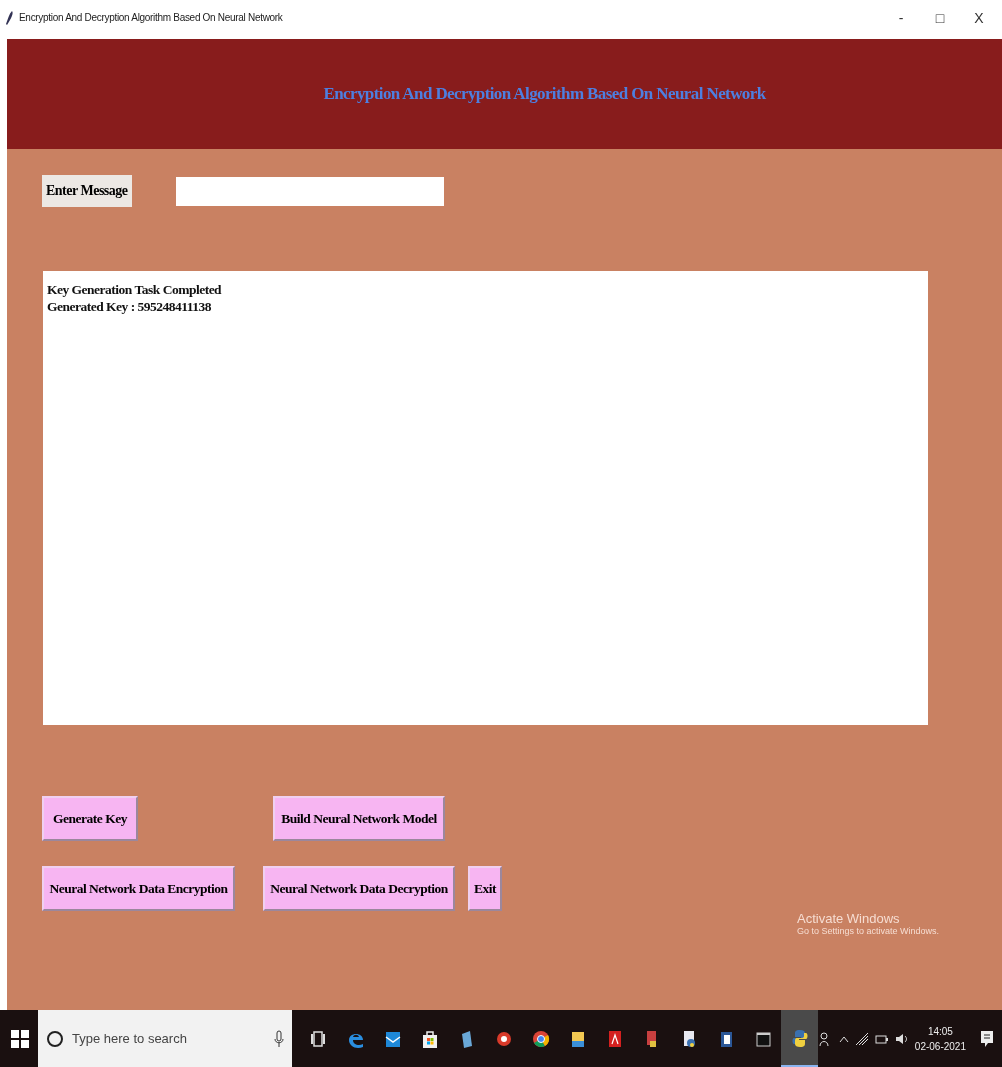 The image size is (1002, 1067). Describe the element at coordinates (87, 191) in the screenshot. I see `message-label: Enter Message` at that location.